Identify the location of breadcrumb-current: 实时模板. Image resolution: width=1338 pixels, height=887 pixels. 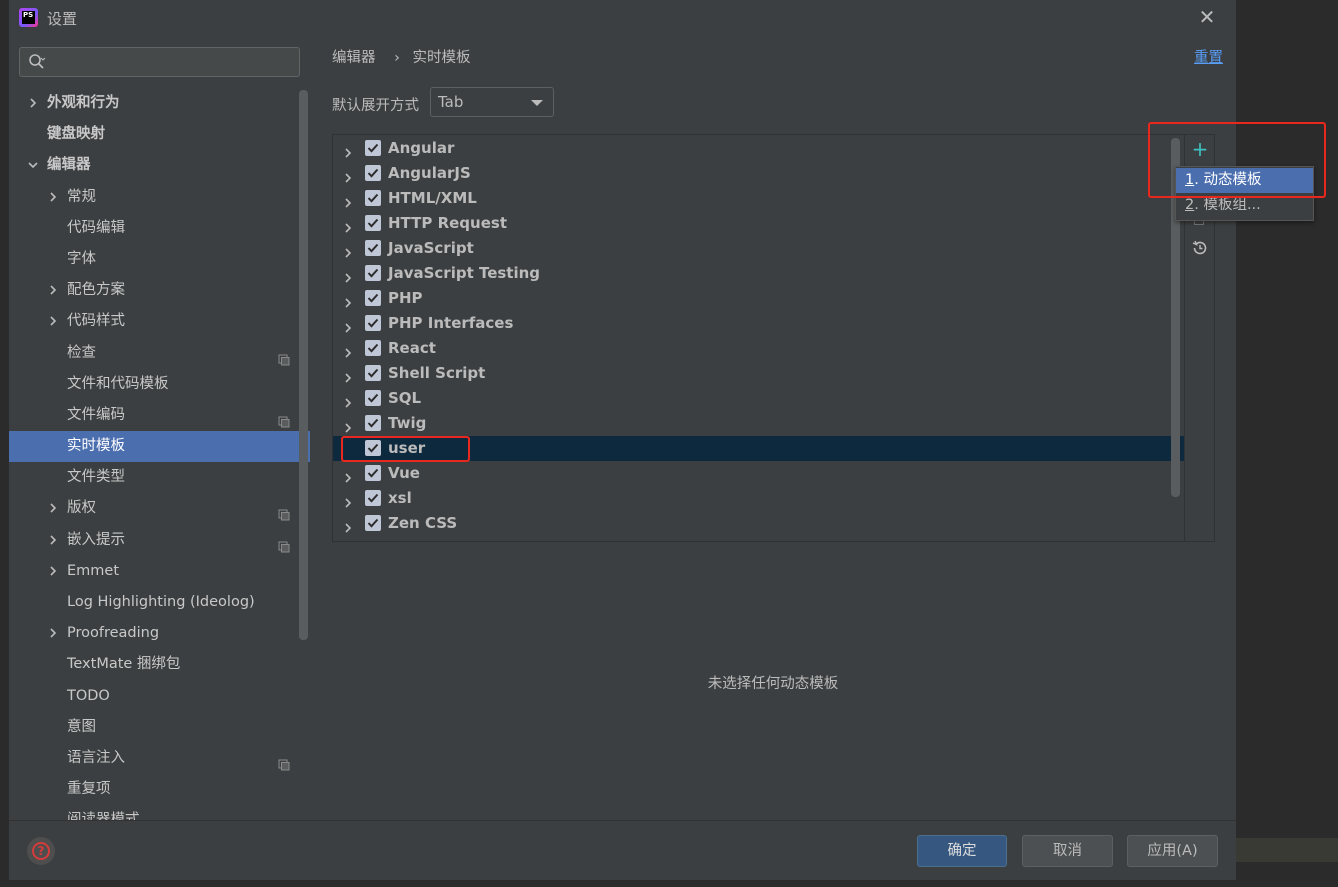
(441, 58).